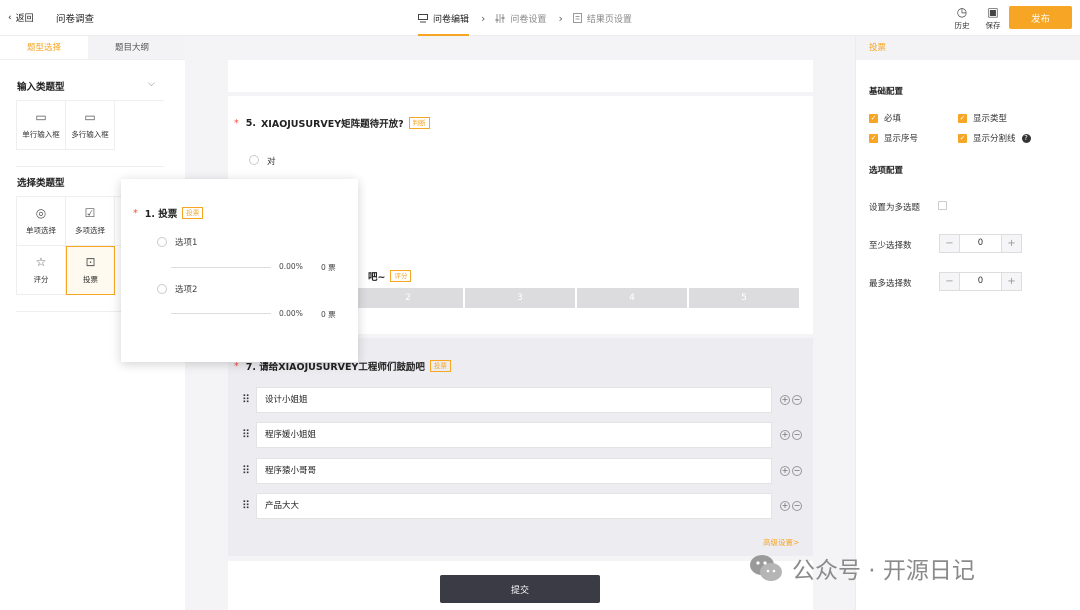 The width and height of the screenshot is (1080, 610). I want to click on tune-icon, so click(500, 18).